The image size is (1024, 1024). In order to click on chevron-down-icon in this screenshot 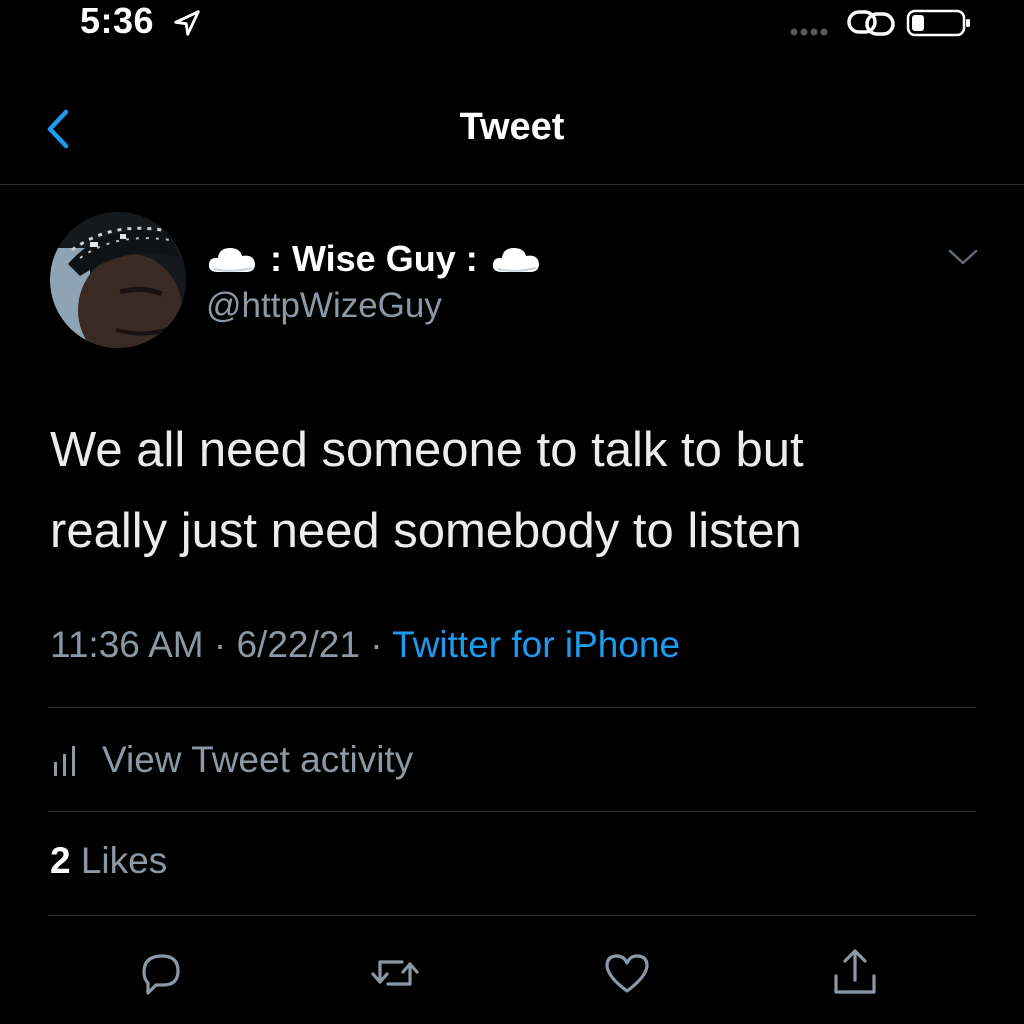, I will do `click(963, 257)`.